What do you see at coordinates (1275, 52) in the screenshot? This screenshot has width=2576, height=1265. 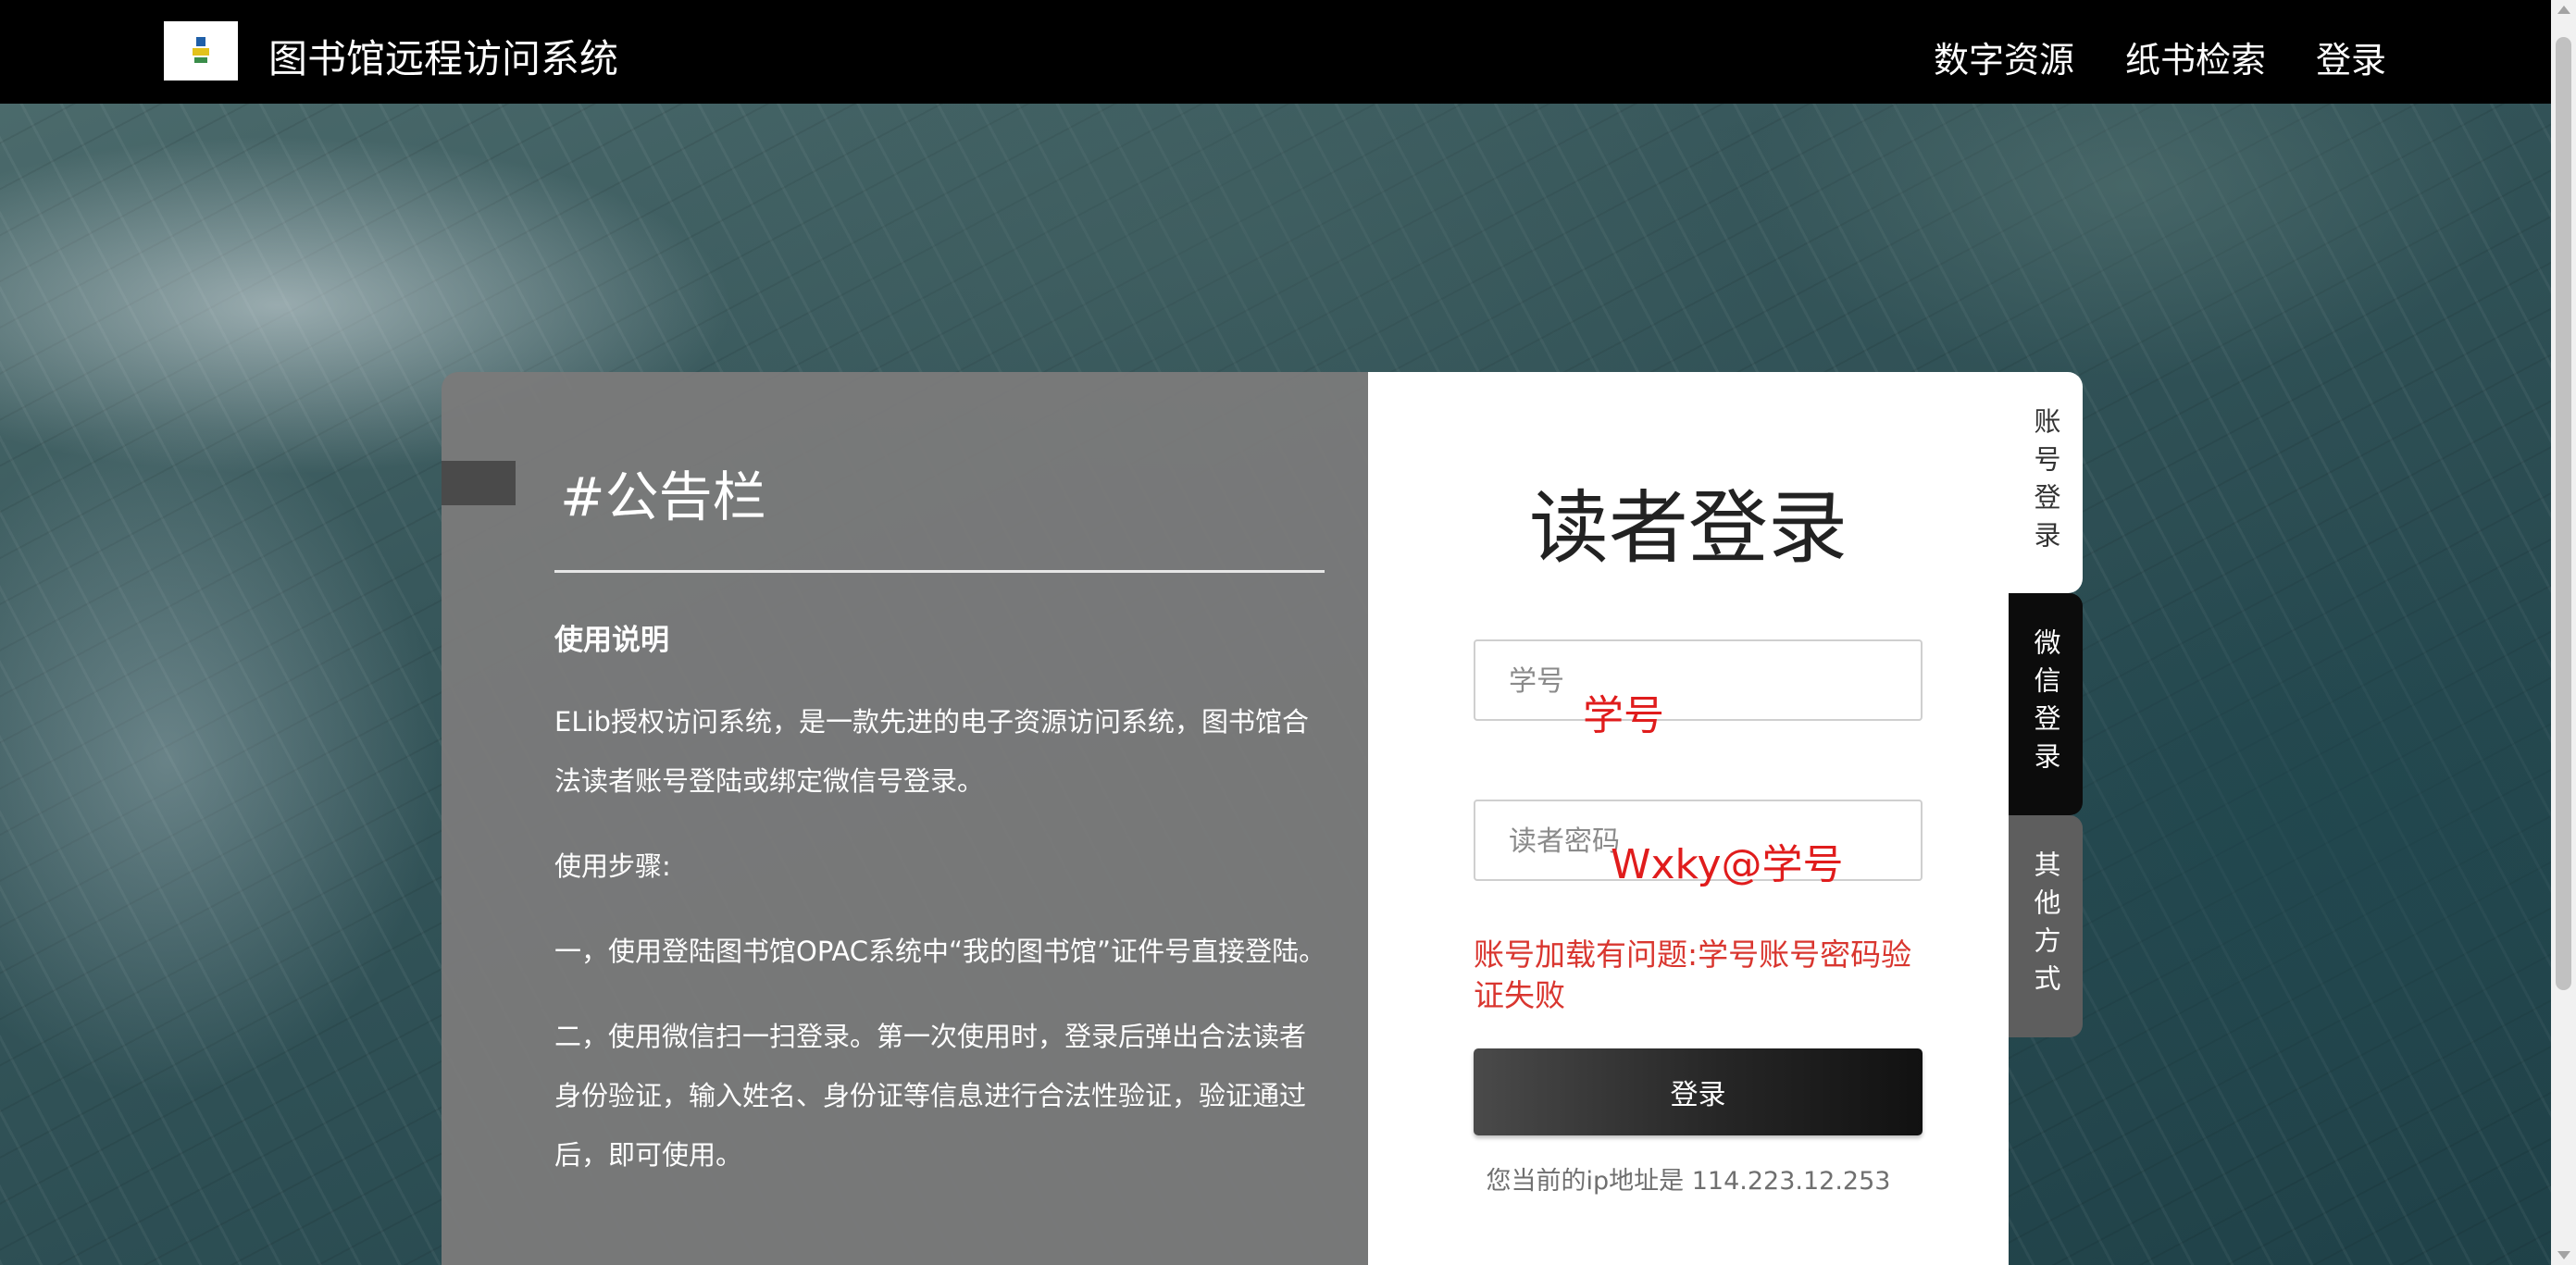 I see `top-navbar: 图书馆远程访问系统 数字资源 纸书检索 登录` at bounding box center [1275, 52].